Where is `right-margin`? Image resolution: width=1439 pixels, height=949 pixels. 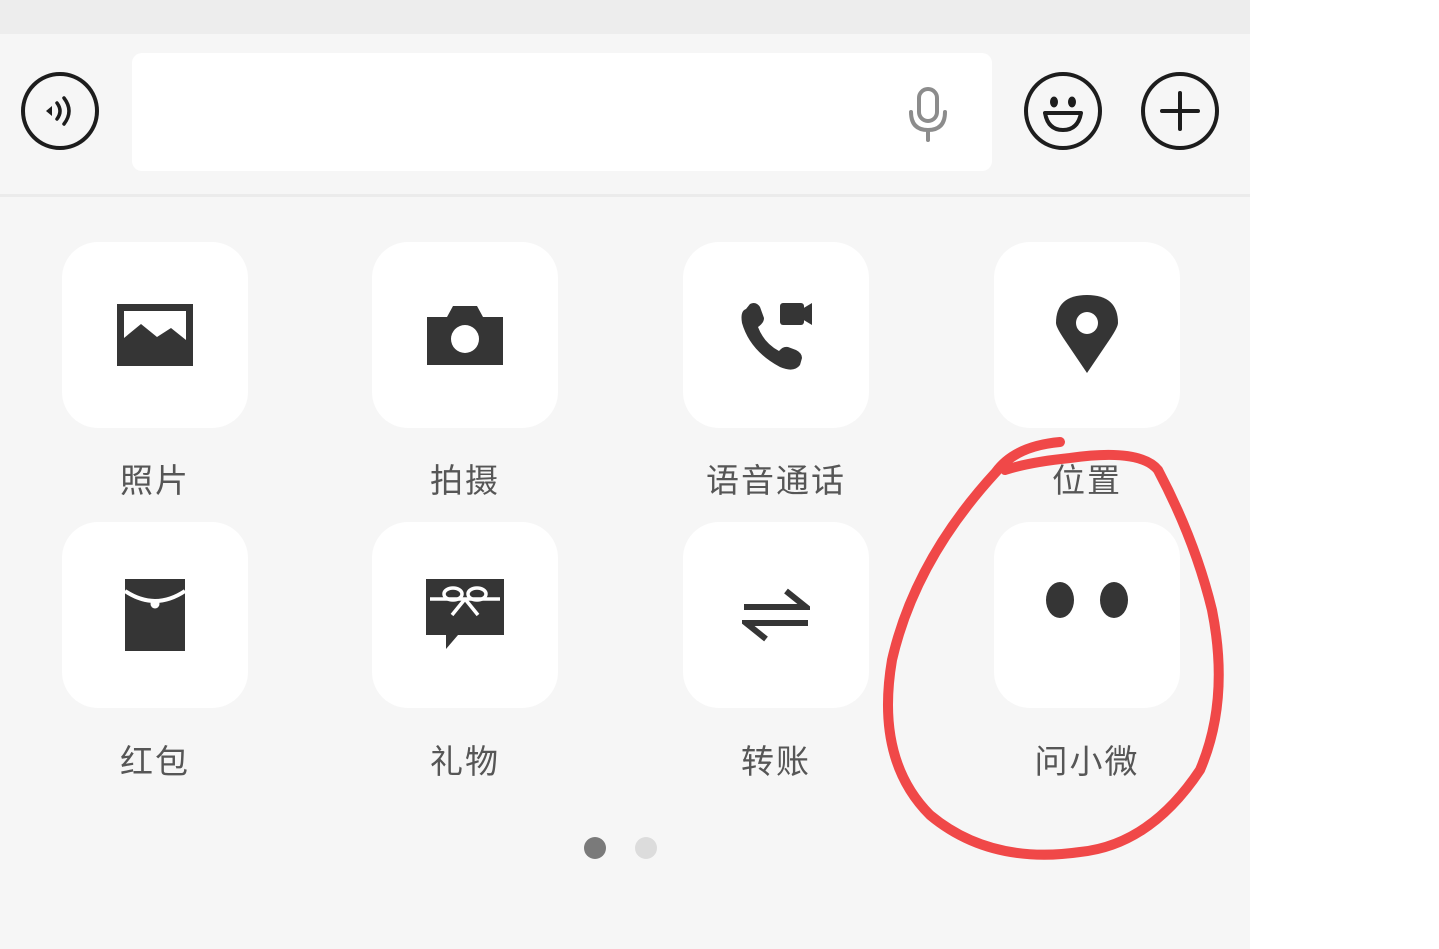
right-margin is located at coordinates (1344, 474).